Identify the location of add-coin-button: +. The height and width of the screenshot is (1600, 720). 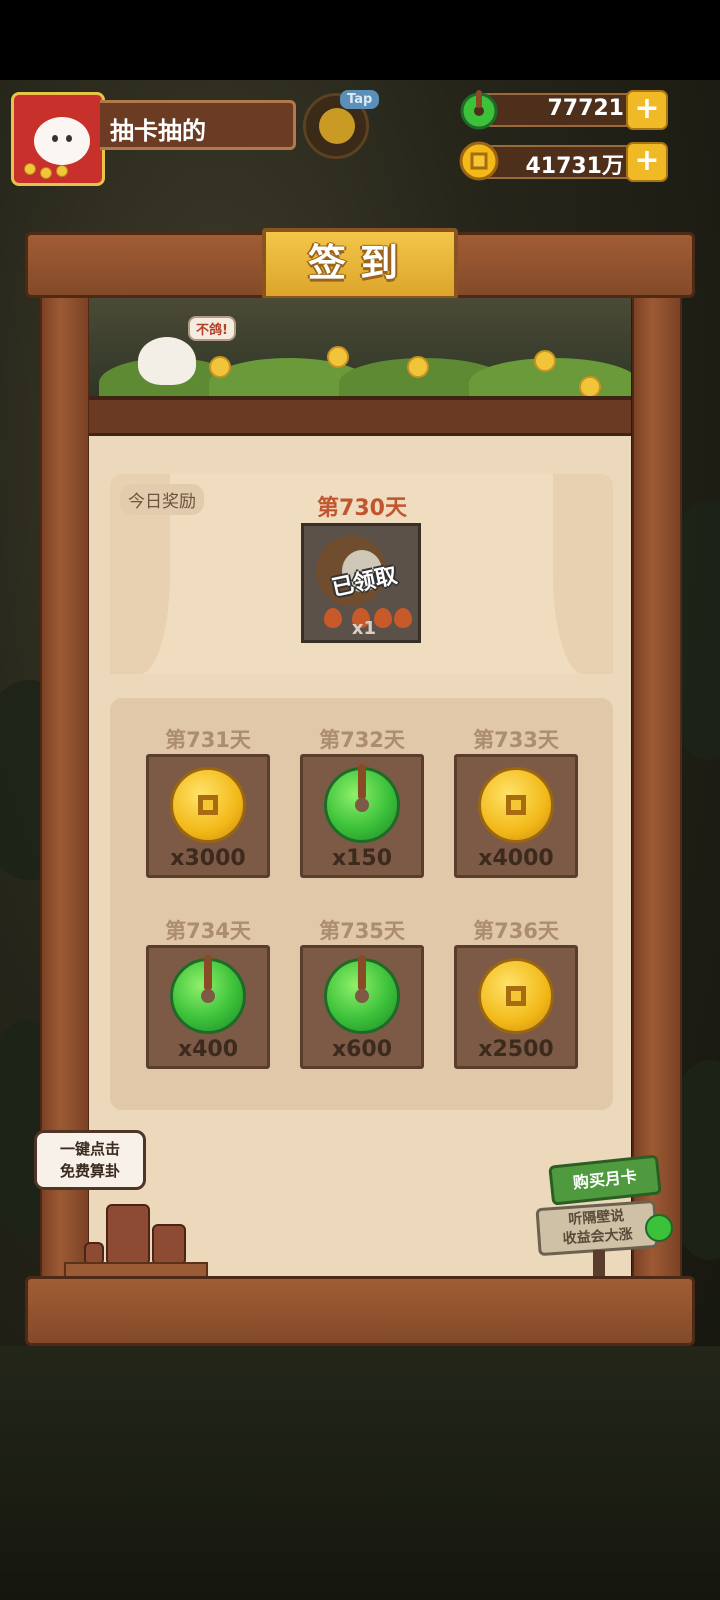
(647, 162).